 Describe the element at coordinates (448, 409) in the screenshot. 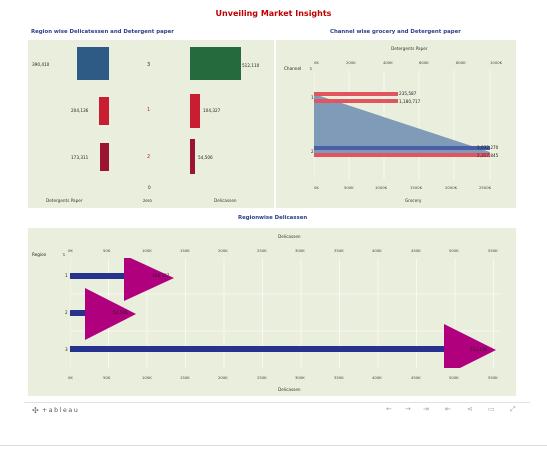

I see `pause-icon: ⇤` at that location.